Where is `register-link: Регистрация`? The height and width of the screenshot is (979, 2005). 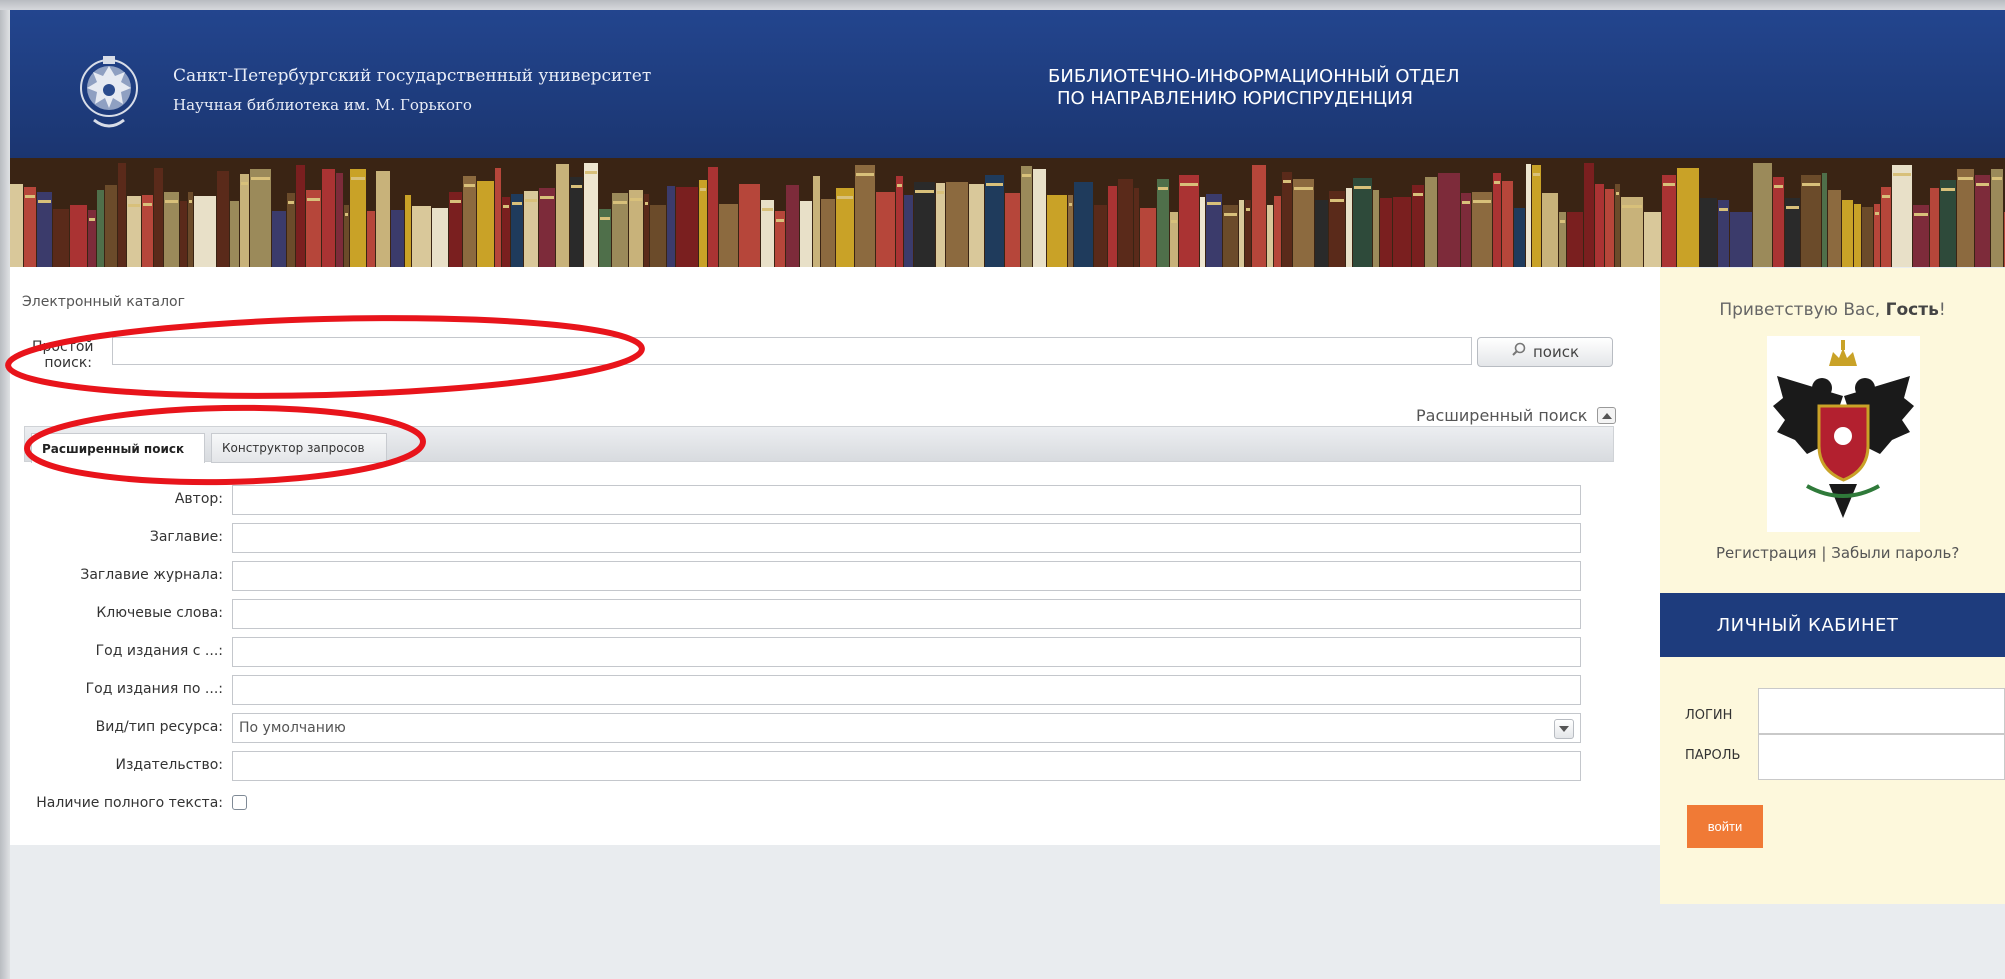 register-link: Регистрация is located at coordinates (1766, 553).